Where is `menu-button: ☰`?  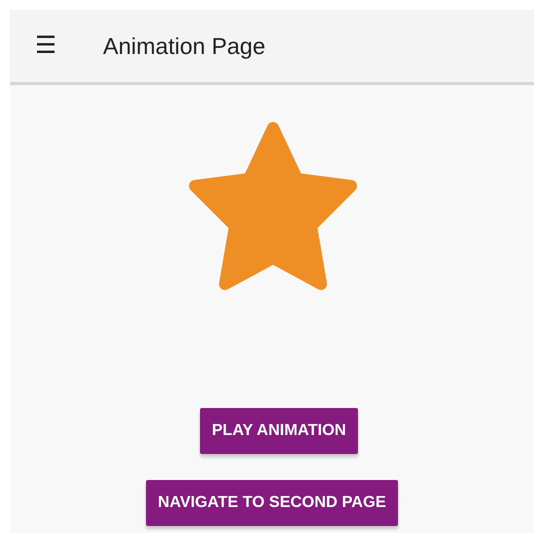
menu-button: ☰ is located at coordinates (46, 46).